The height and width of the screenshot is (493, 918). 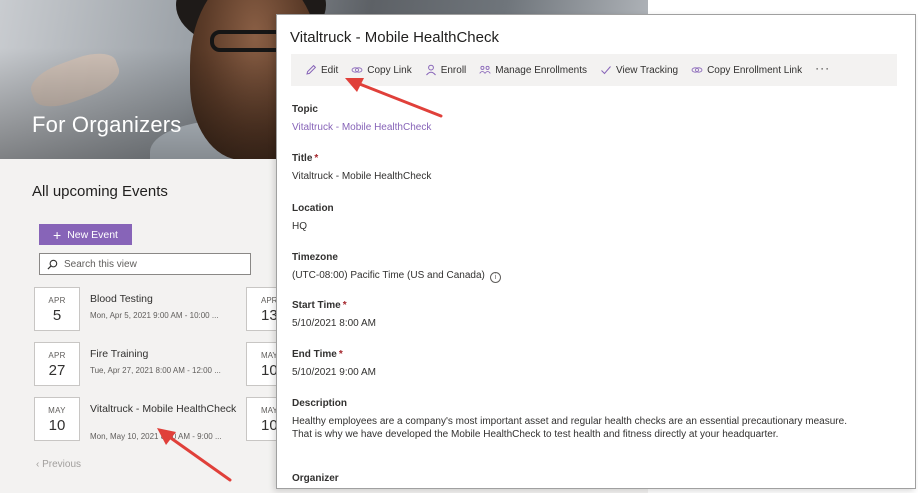 What do you see at coordinates (334, 315) in the screenshot?
I see `field-start-time: Start Time * 5/10/2021 8:00 AM` at bounding box center [334, 315].